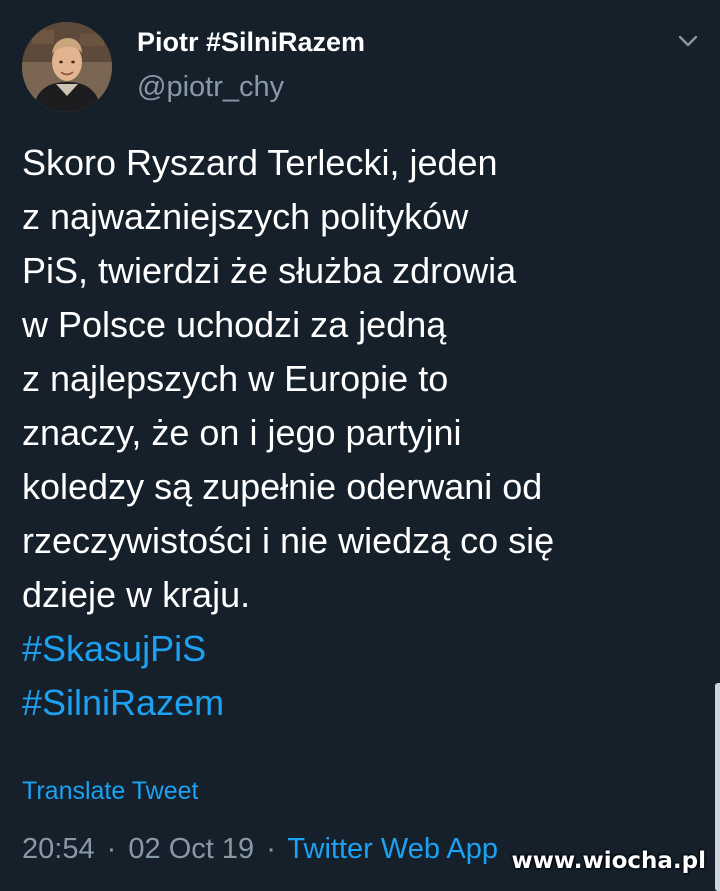  I want to click on user-avatar-photo-icon, so click(67, 67).